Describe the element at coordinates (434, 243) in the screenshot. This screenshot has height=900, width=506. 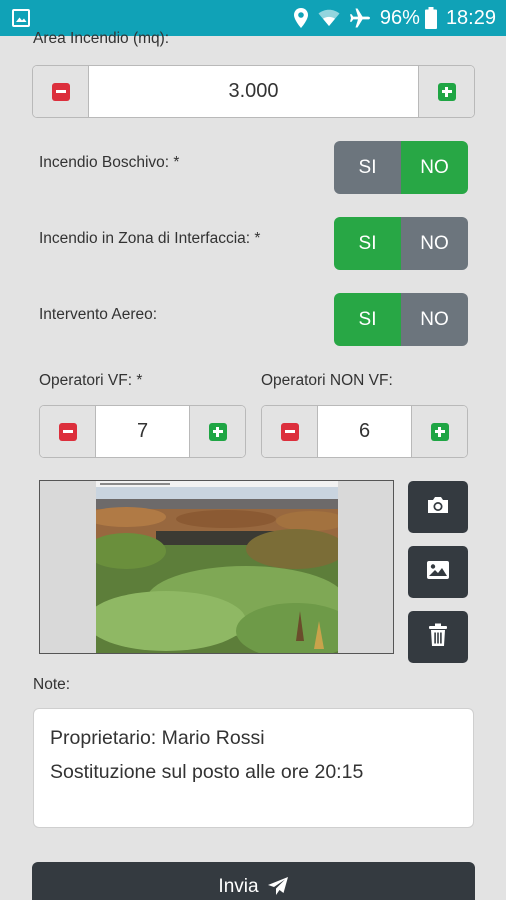
I see `interfaccia-no-option: NO` at that location.